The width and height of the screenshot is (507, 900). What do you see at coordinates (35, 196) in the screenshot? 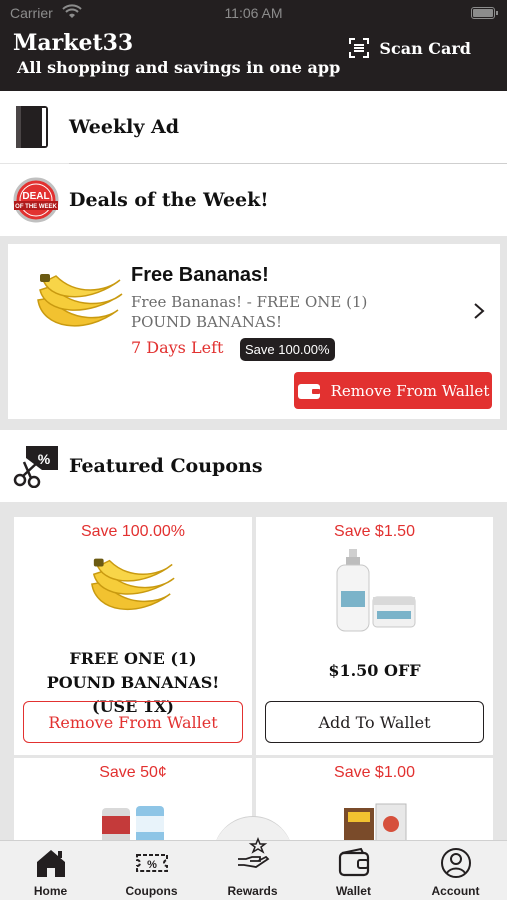
I see `deal-badge-top-text: DEAL` at bounding box center [35, 196].